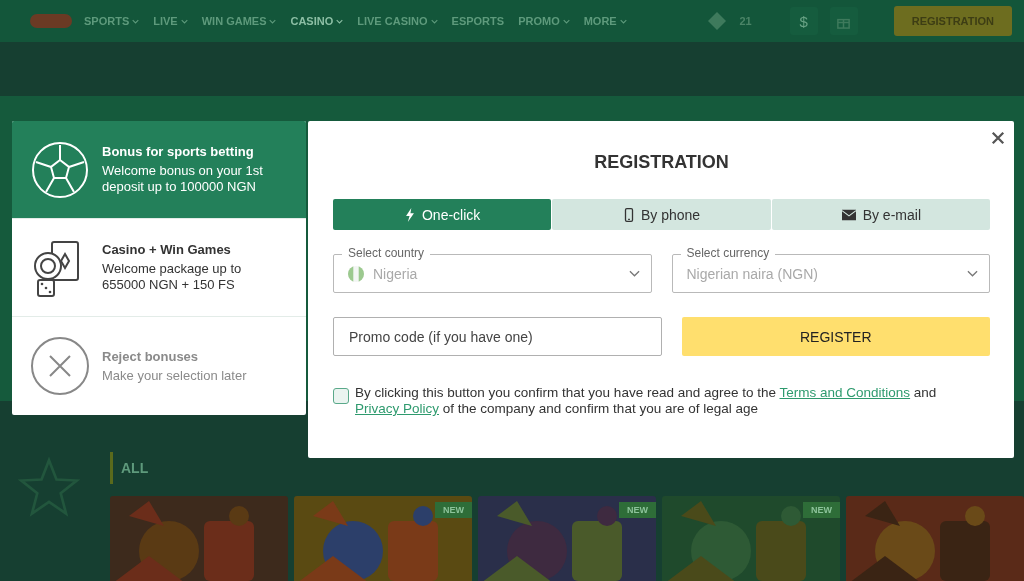 The width and height of the screenshot is (1024, 581). I want to click on diamond-icon, so click(717, 21).